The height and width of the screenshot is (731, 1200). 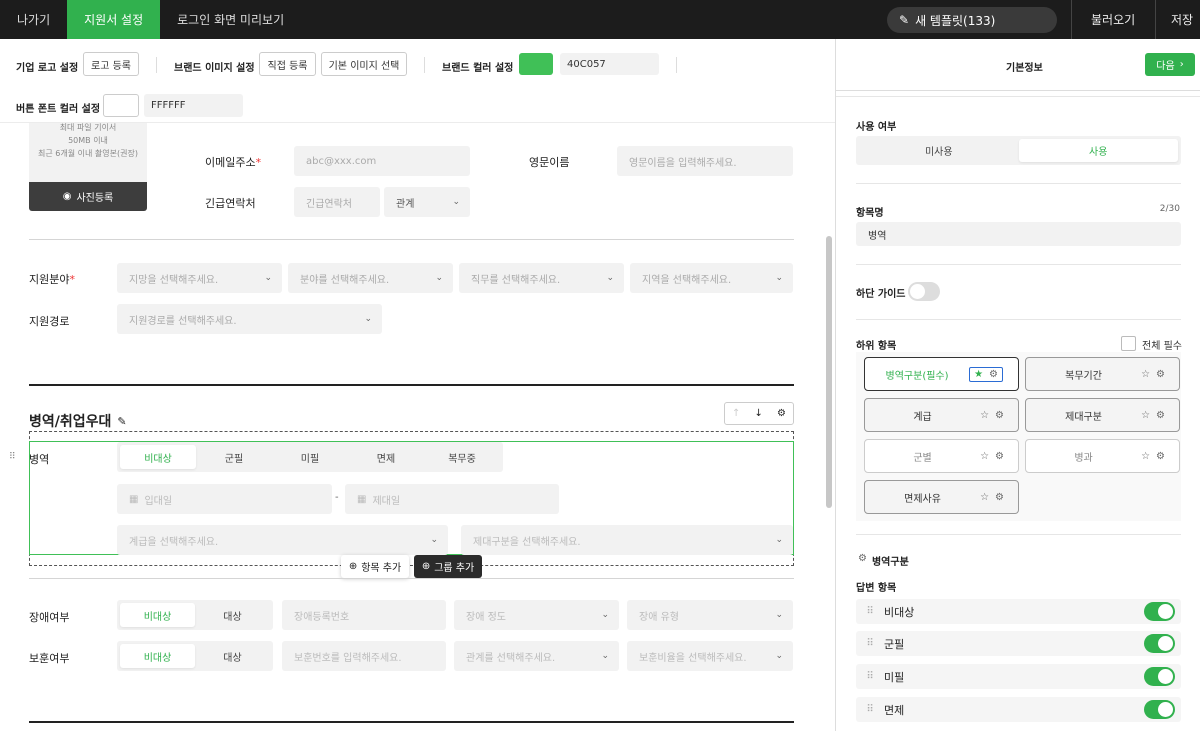 What do you see at coordinates (899, 612) in the screenshot?
I see `answer-label: 비대상` at bounding box center [899, 612].